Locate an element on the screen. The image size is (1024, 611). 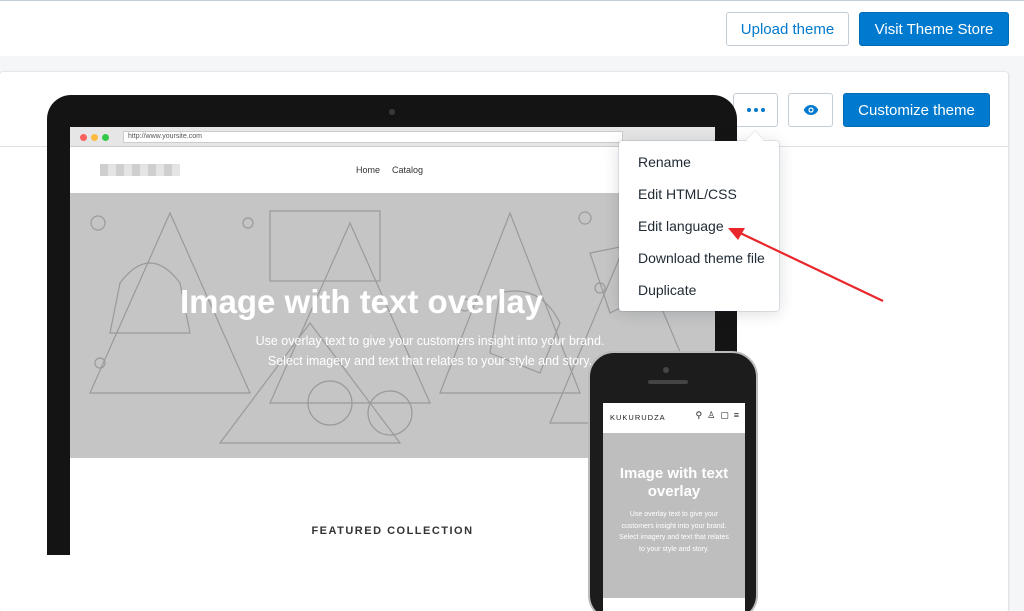
url-bar: http://www.yoursite.com is located at coordinates (373, 137).